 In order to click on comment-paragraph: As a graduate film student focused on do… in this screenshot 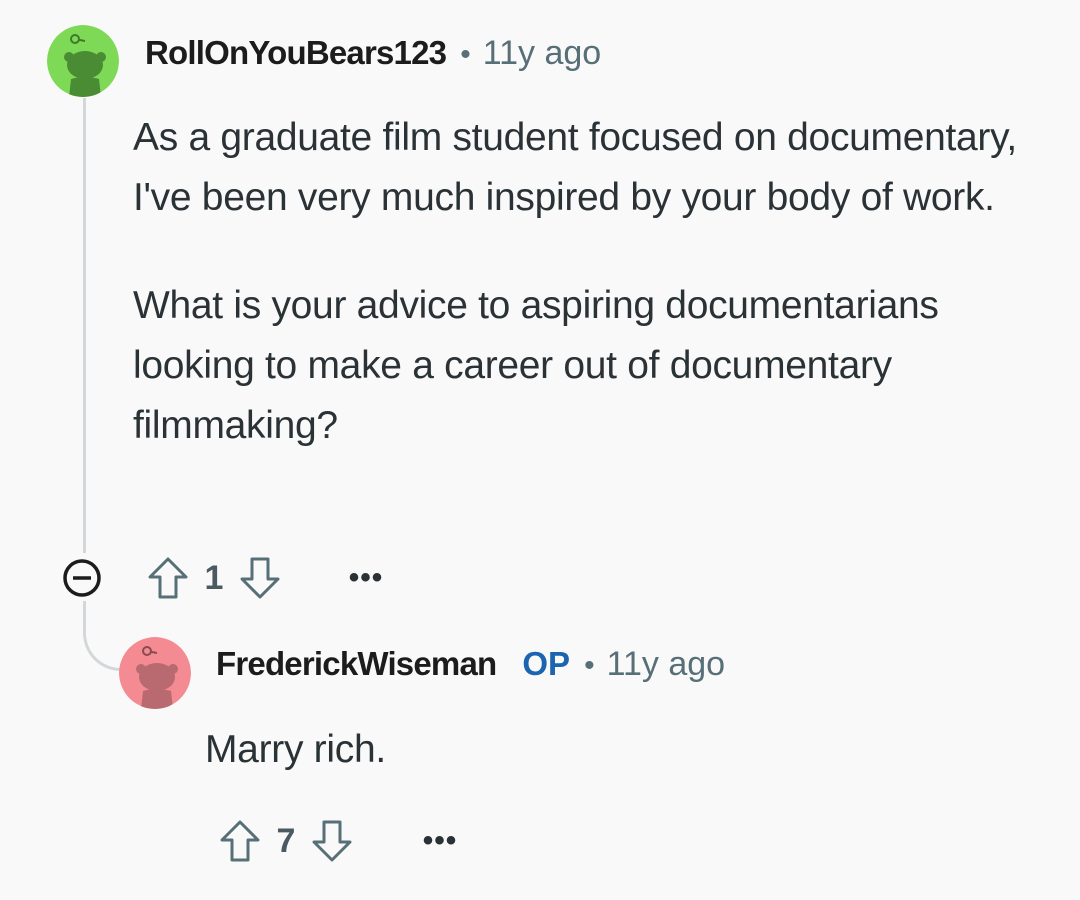, I will do `click(575, 167)`.